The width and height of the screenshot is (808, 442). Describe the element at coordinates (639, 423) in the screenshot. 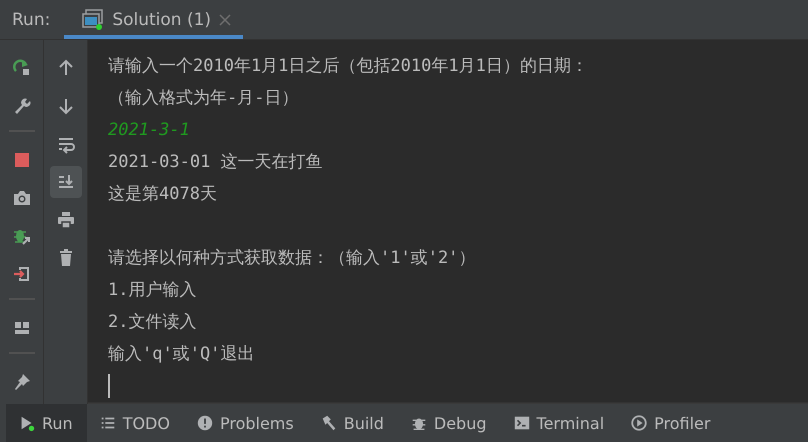

I see `play-circle-icon` at that location.